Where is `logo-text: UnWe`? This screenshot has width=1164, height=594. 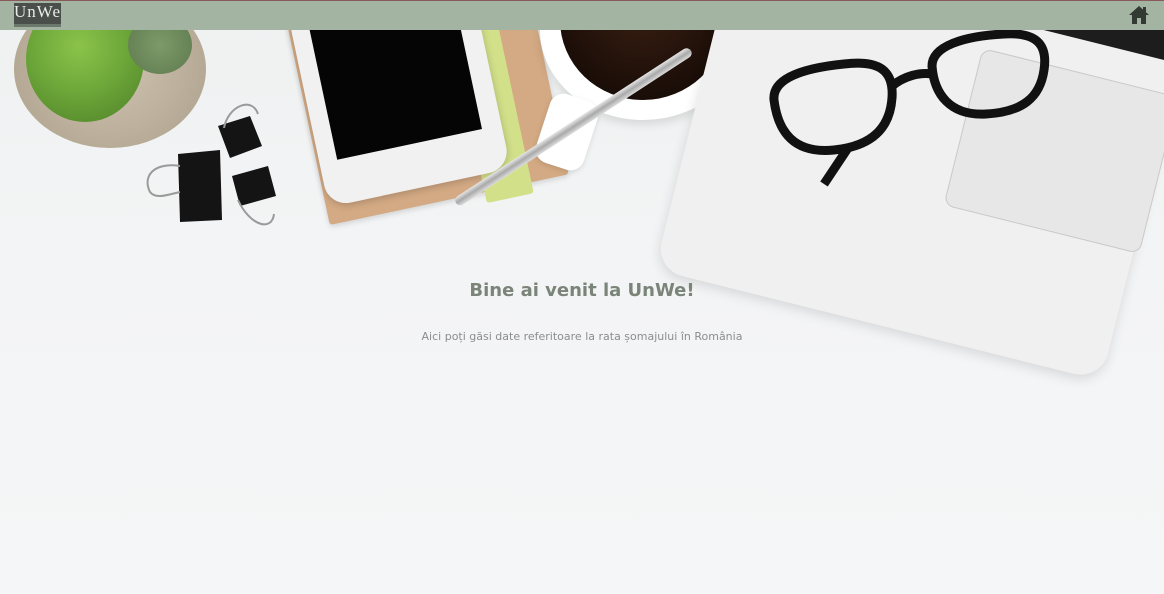
logo-text: UnWe is located at coordinates (37, 12).